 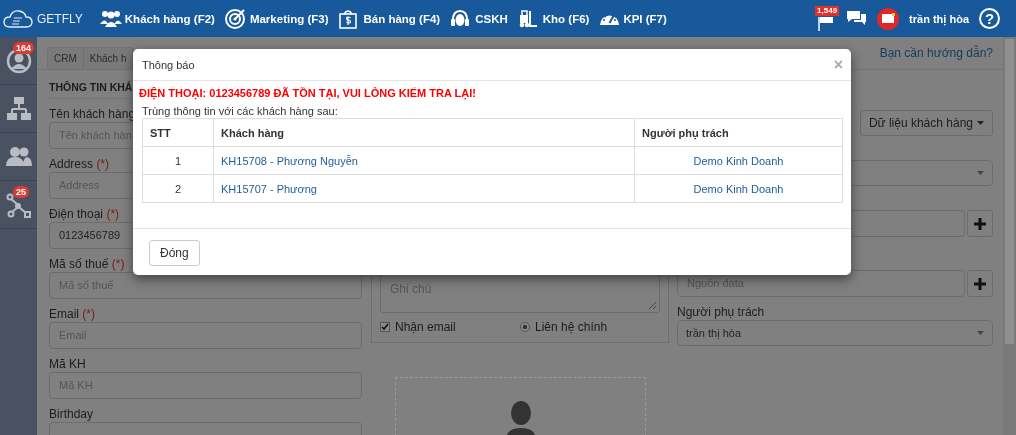 What do you see at coordinates (178, 132) in the screenshot?
I see `column-header: STT` at bounding box center [178, 132].